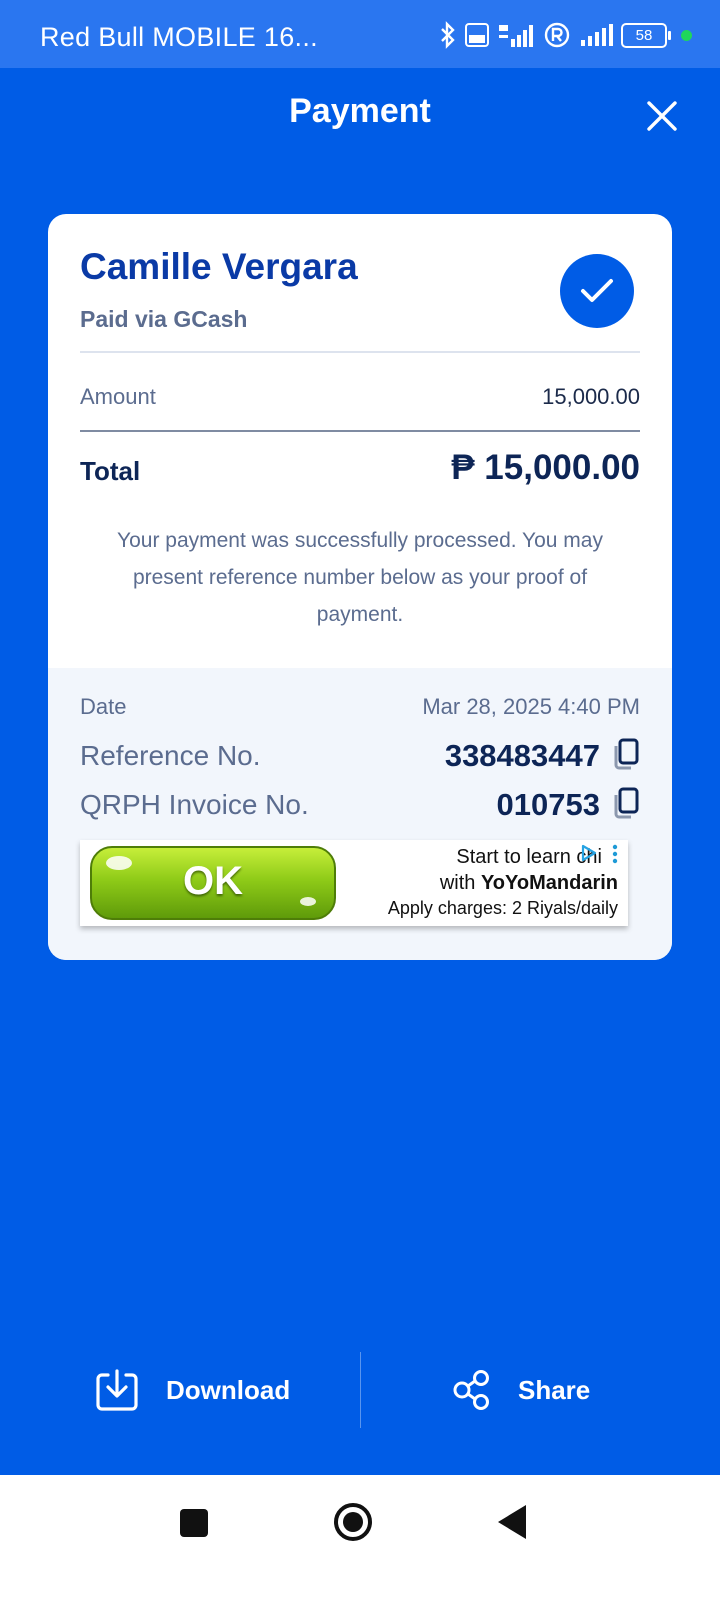 The width and height of the screenshot is (720, 1600). Describe the element at coordinates (117, 1390) in the screenshot. I see `download-icon` at that location.